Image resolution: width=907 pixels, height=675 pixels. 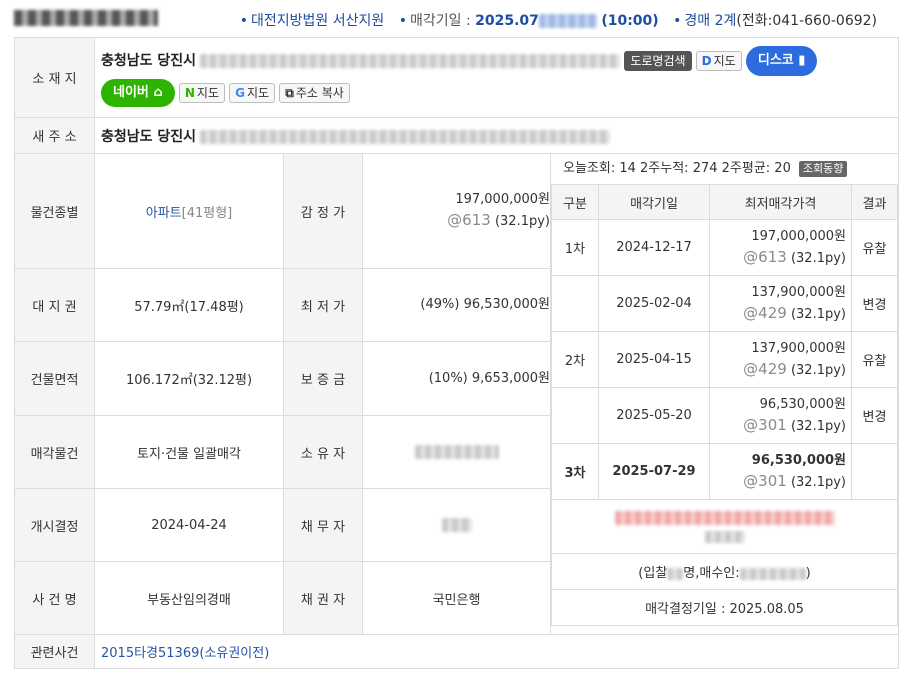 What do you see at coordinates (149, 60) in the screenshot?
I see `location-address: 충청남도 당진시` at bounding box center [149, 60].